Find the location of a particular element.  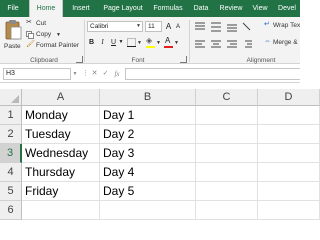

drag-handle-icon: ⋮ is located at coordinates (85, 74).